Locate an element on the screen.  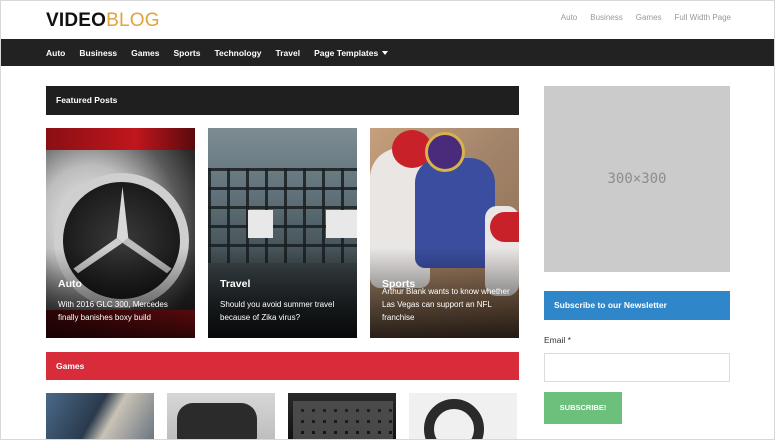
top-links: Auto Business Games Full Width Page is located at coordinates (646, 17).